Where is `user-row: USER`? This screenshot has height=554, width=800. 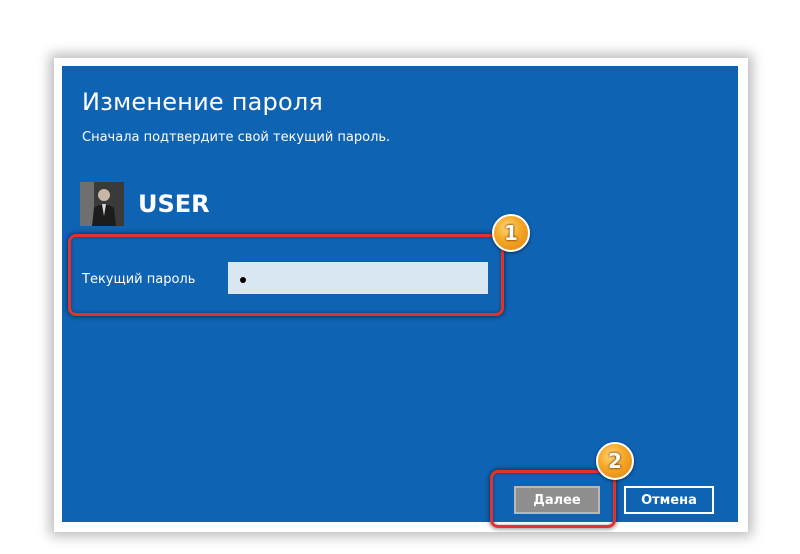
user-row: USER is located at coordinates (145, 204).